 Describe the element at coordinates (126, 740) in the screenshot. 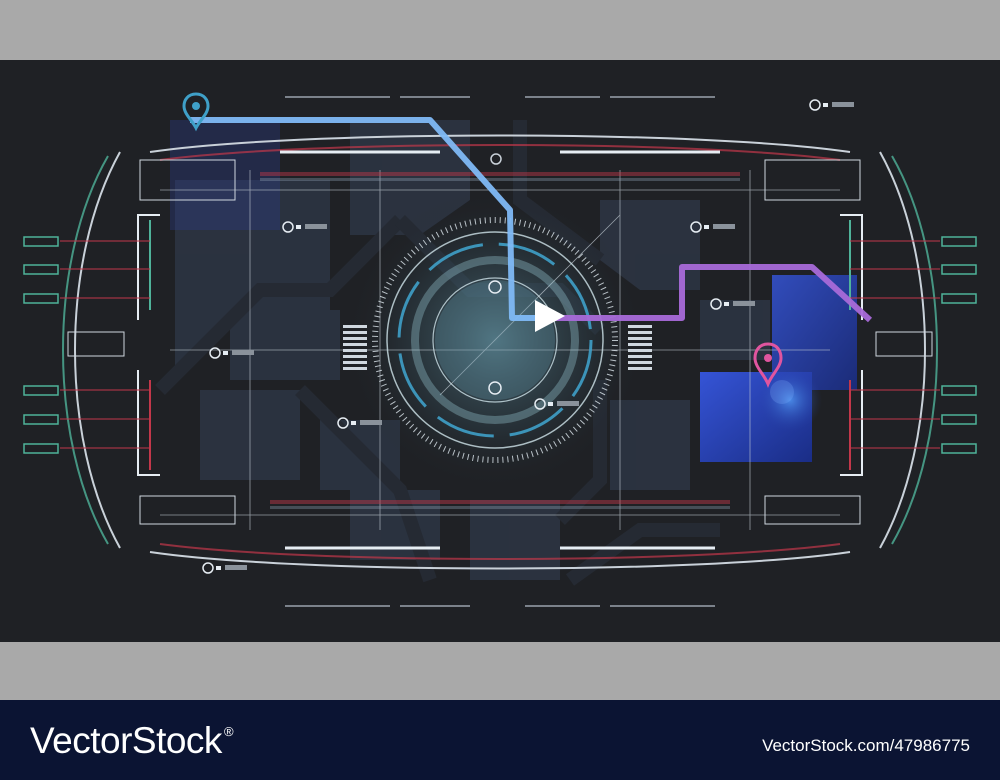

I see `brand-name: VectorStock` at that location.